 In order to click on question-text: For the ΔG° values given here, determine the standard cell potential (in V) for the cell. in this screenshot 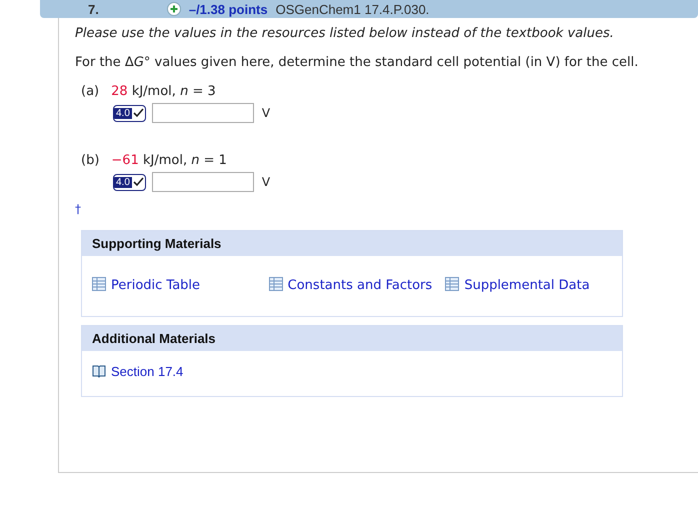, I will do `click(357, 62)`.